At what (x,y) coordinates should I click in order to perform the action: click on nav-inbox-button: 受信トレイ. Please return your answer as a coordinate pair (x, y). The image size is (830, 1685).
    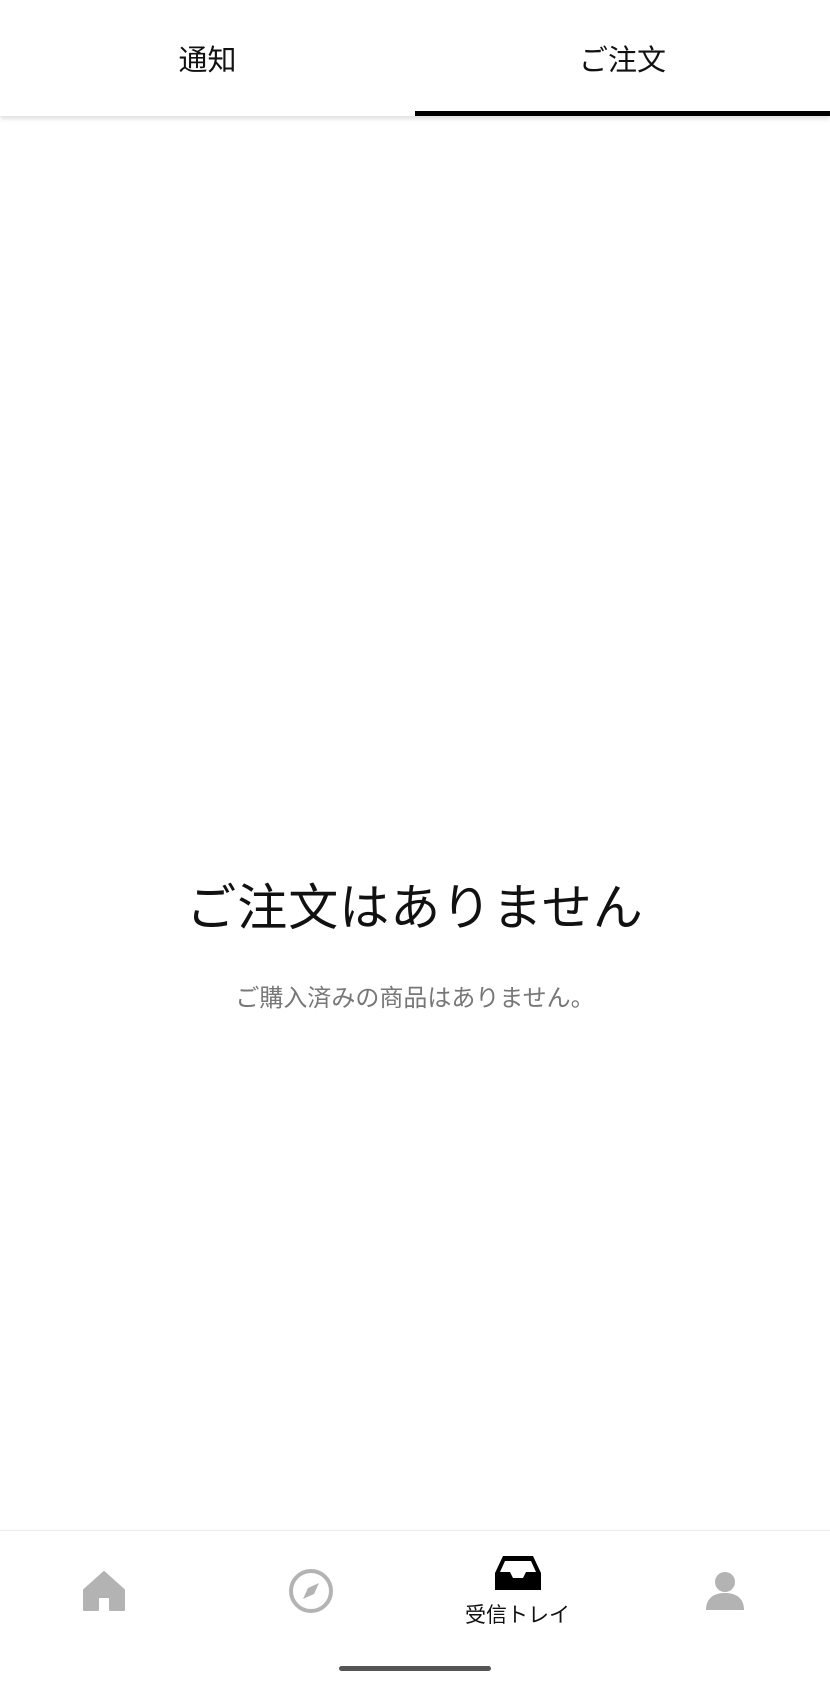
    Looking at the image, I should click on (517, 1591).